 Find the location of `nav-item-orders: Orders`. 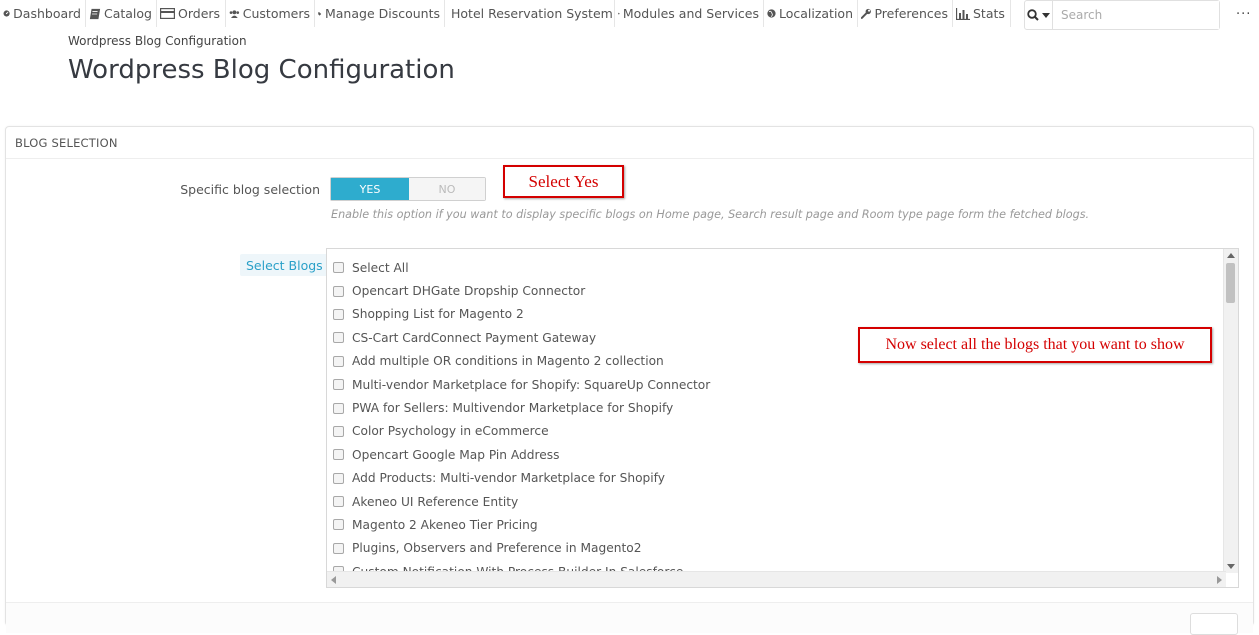

nav-item-orders: Orders is located at coordinates (191, 13).